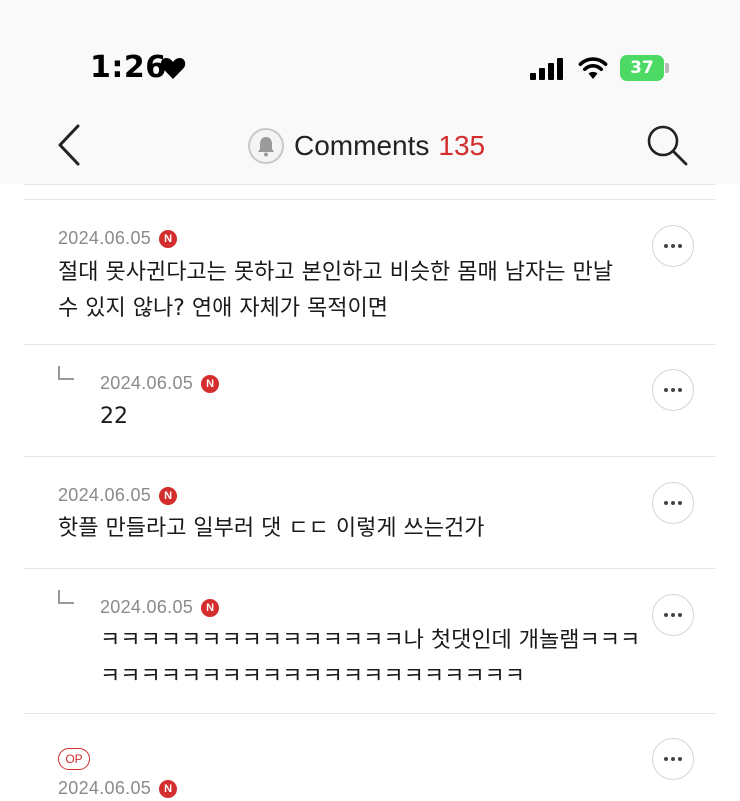  I want to click on bell-icon, so click(266, 147).